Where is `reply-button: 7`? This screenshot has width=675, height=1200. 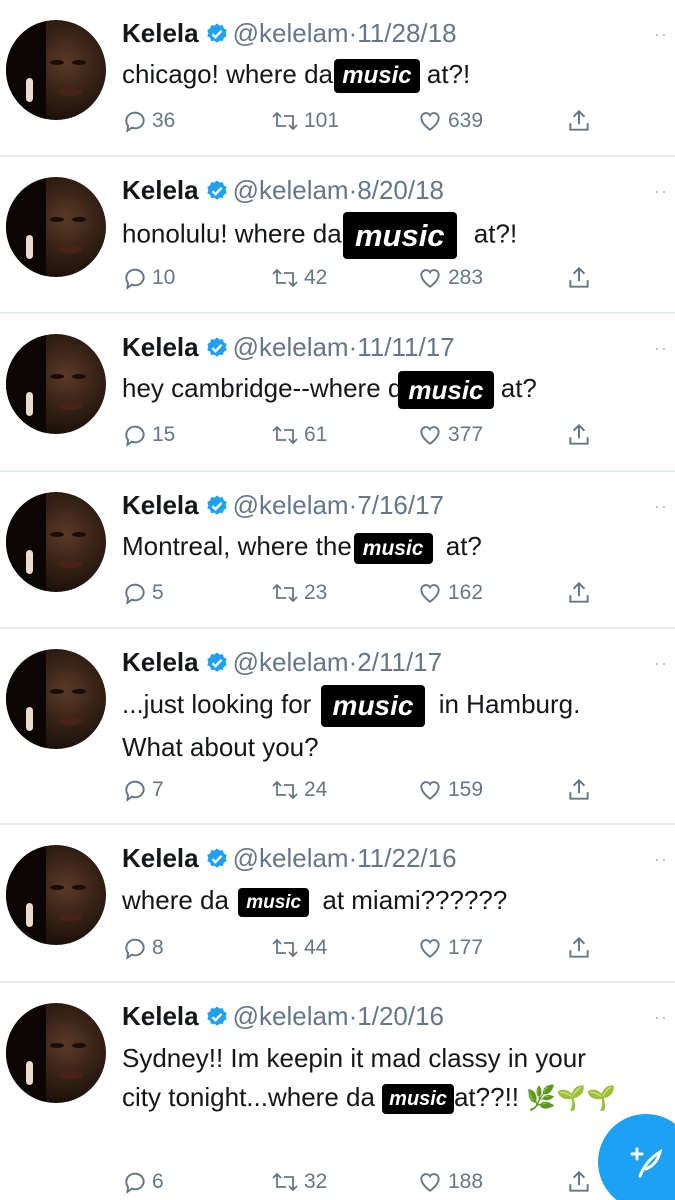
reply-button: 7 is located at coordinates (143, 790).